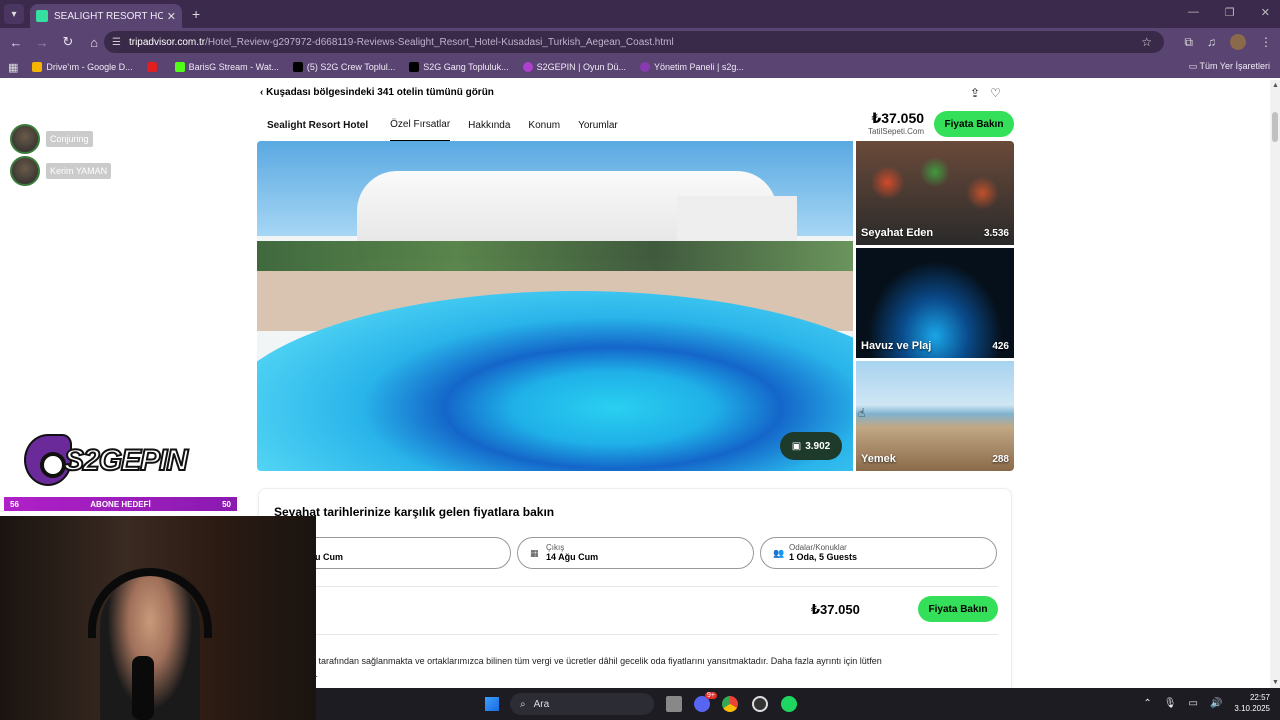 This screenshot has height=720, width=1280. Describe the element at coordinates (779, 553) in the screenshot. I see `guests-icon: 👥` at that location.